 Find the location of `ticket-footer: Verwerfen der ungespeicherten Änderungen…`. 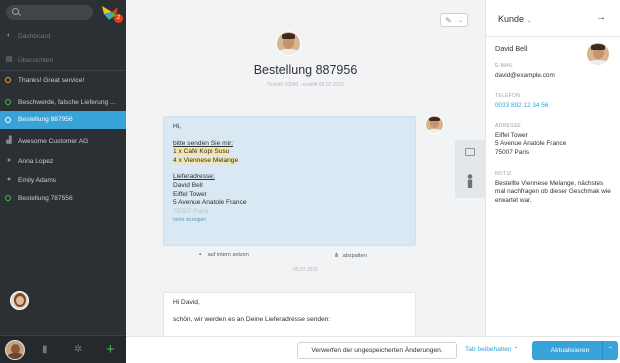

ticket-footer: Verwerfen der ungespeicherten Änderungen… is located at coordinates (373, 349).